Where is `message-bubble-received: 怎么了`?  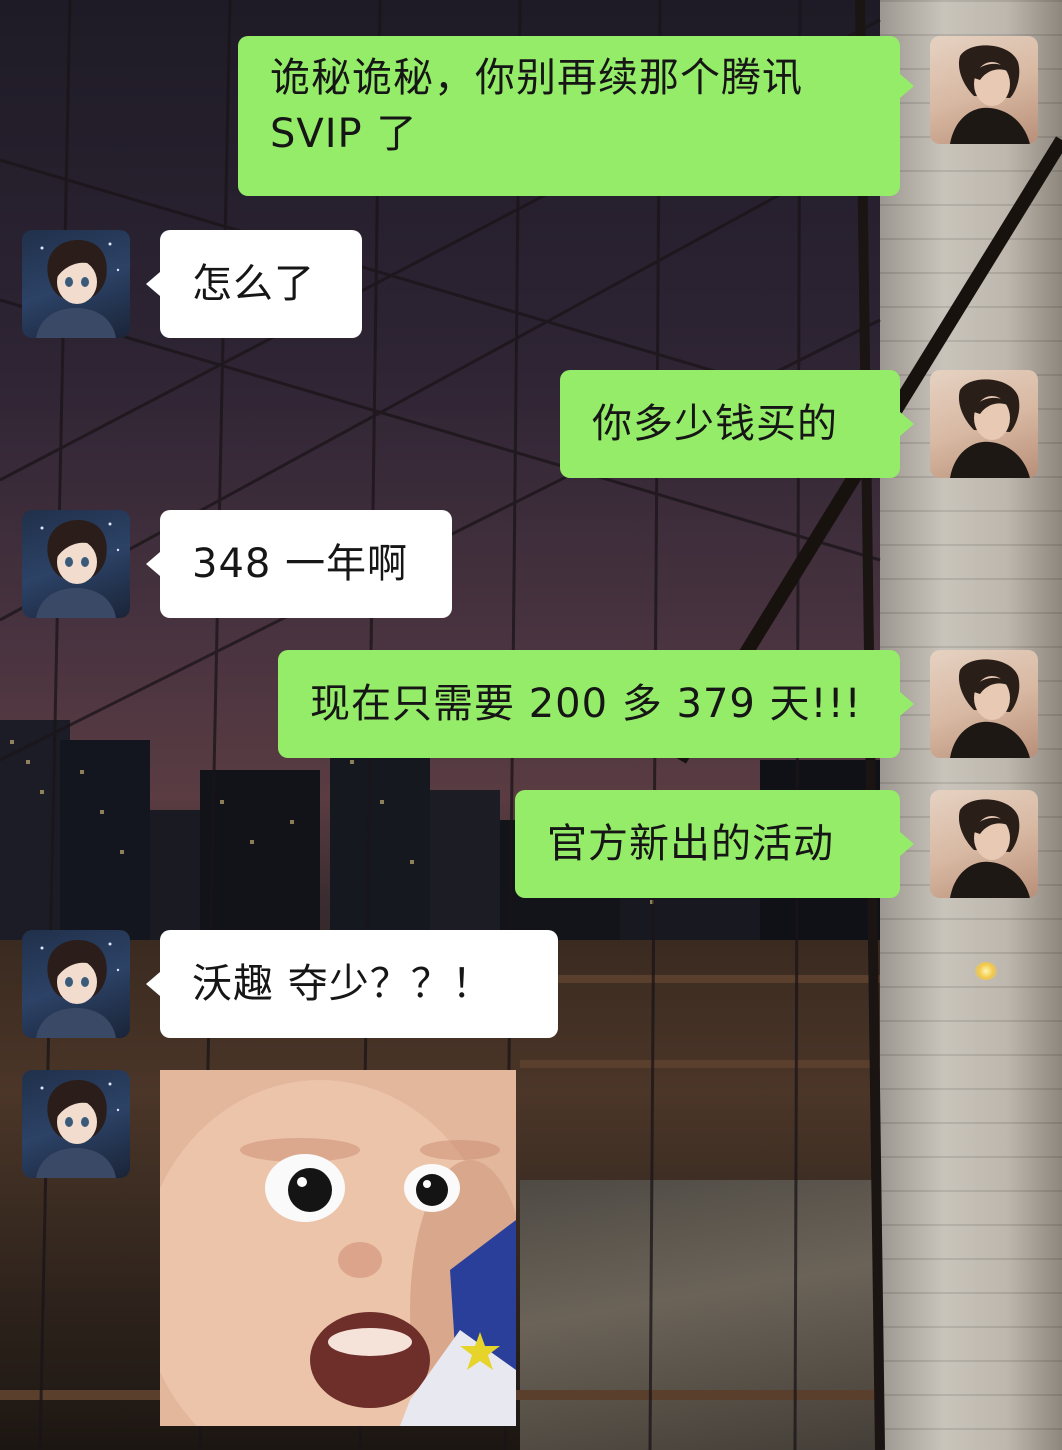
message-bubble-received: 怎么了 is located at coordinates (261, 284).